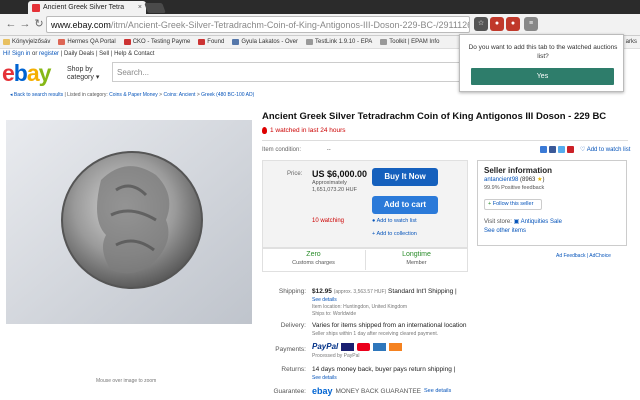  Describe the element at coordinates (380, 346) in the screenshot. I see `amex-icon` at that location.